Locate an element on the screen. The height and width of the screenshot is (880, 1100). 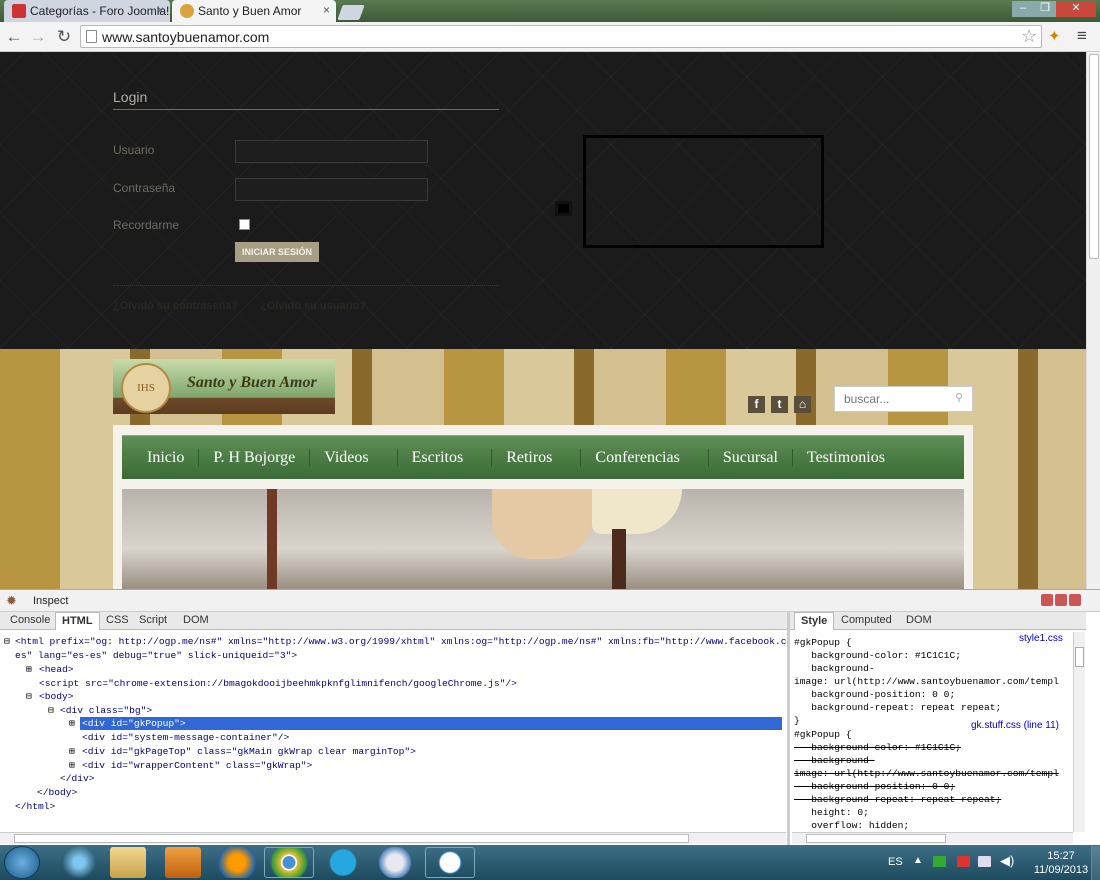
css-line: height: 0; is located at coordinates (831, 813).